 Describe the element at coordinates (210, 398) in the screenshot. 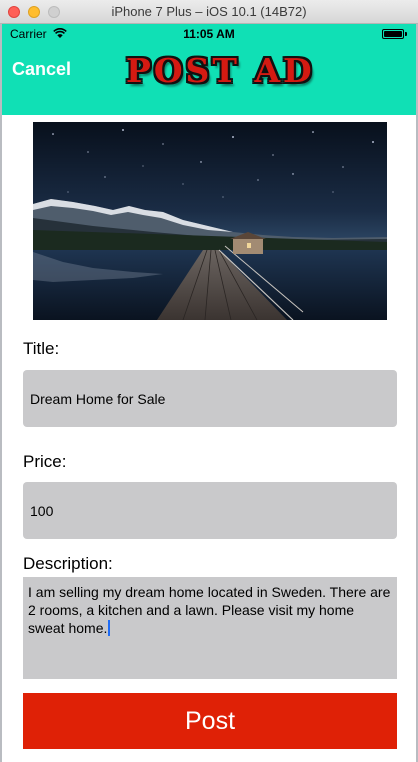

I see `title-input: Dream Home for Sale` at that location.